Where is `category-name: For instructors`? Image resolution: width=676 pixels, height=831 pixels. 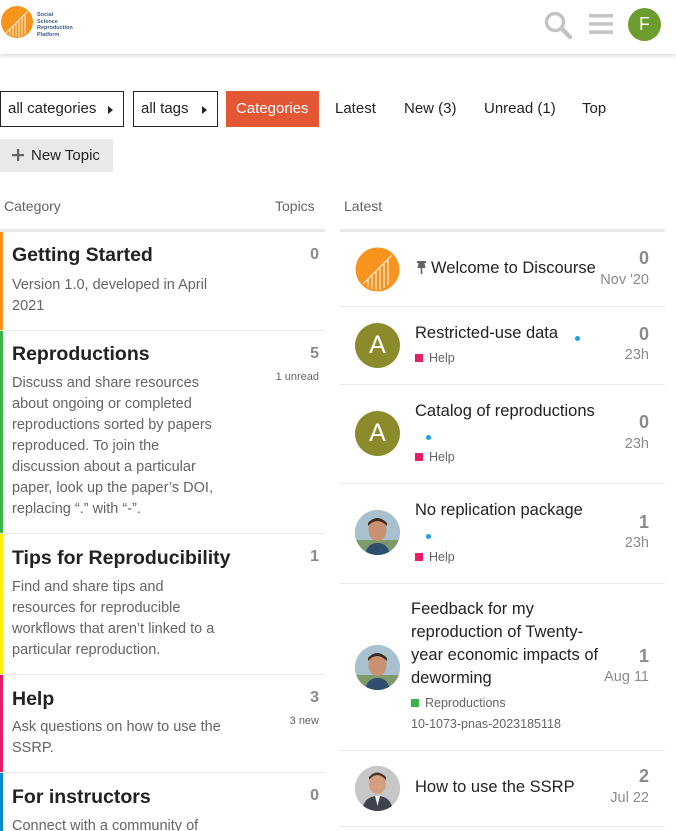
category-name: For instructors is located at coordinates (81, 797).